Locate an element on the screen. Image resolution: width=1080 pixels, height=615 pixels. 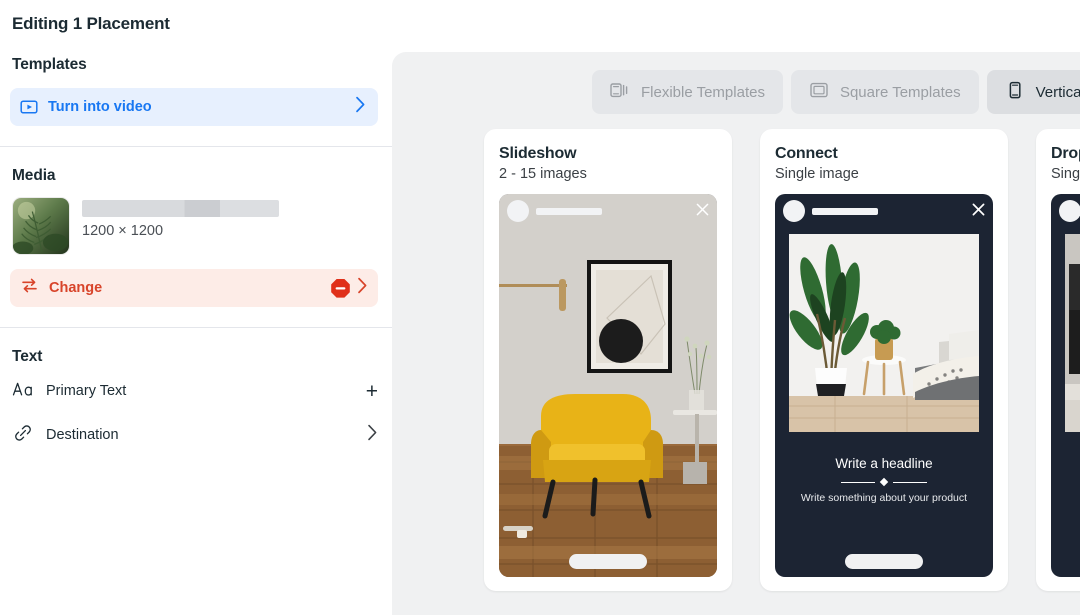
media-meta: 1200 × 1200 is located at coordinates (231, 218).